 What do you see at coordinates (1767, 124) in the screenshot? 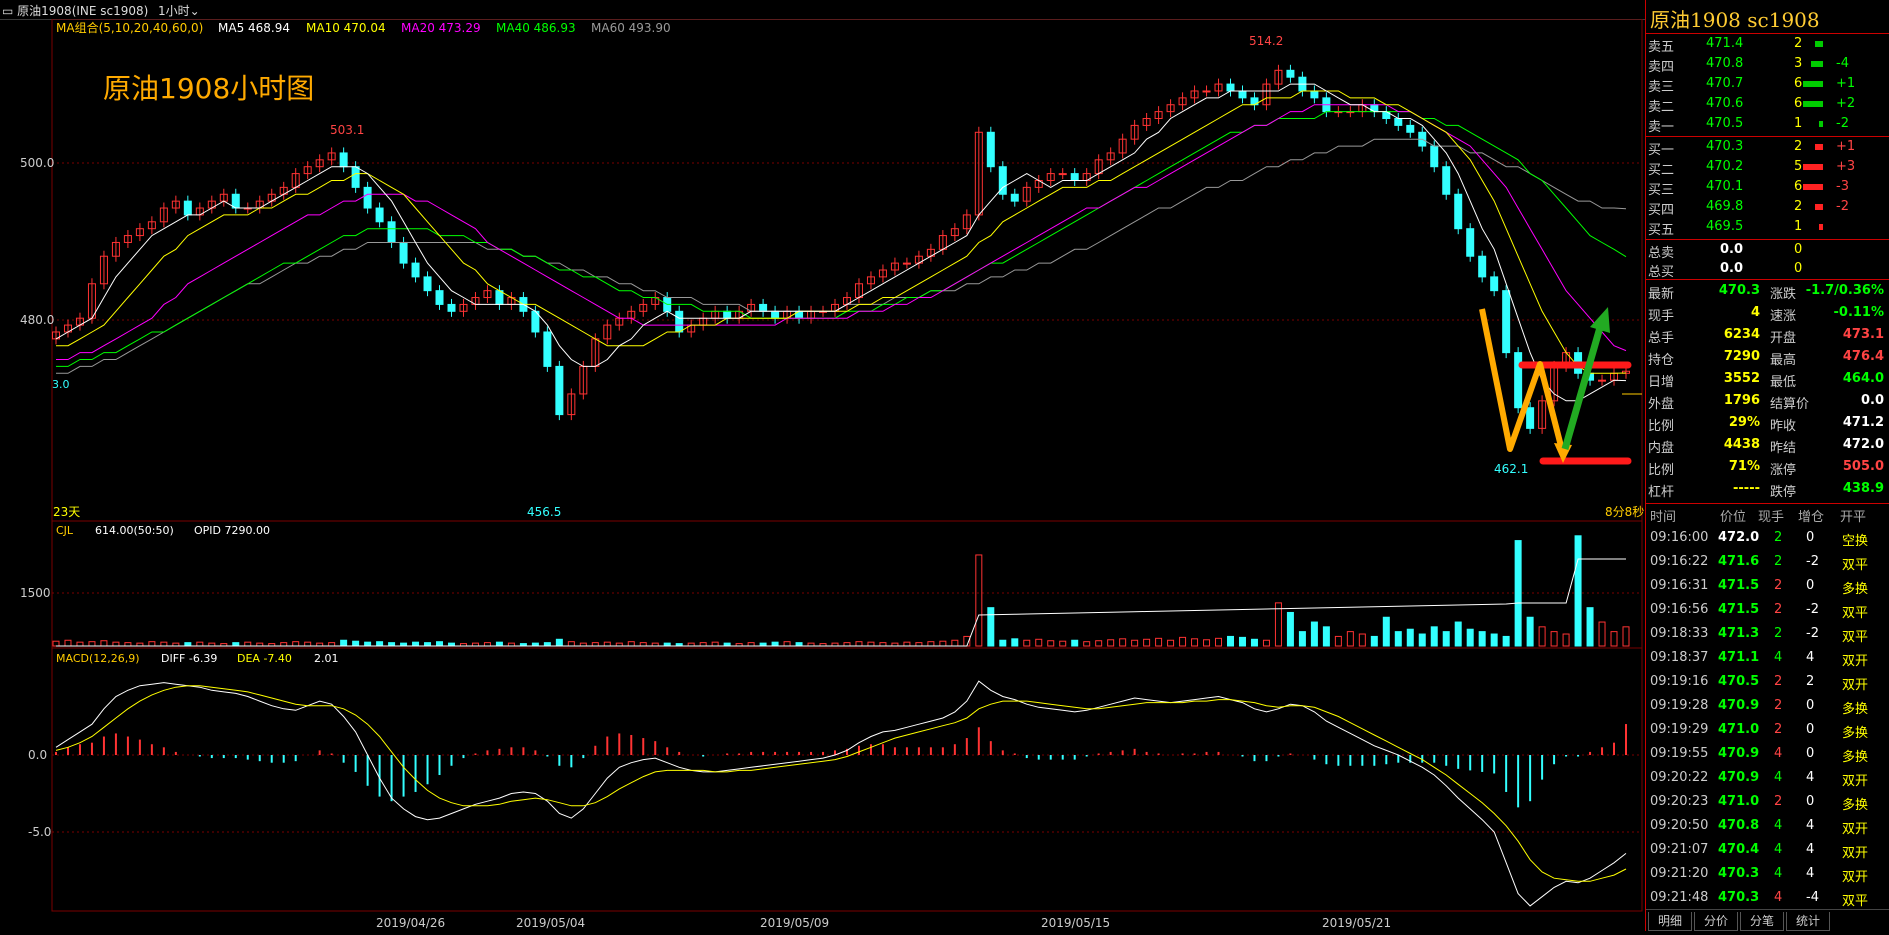
I see `ask-row: 卖一 470.5 1 -2` at bounding box center [1767, 124].